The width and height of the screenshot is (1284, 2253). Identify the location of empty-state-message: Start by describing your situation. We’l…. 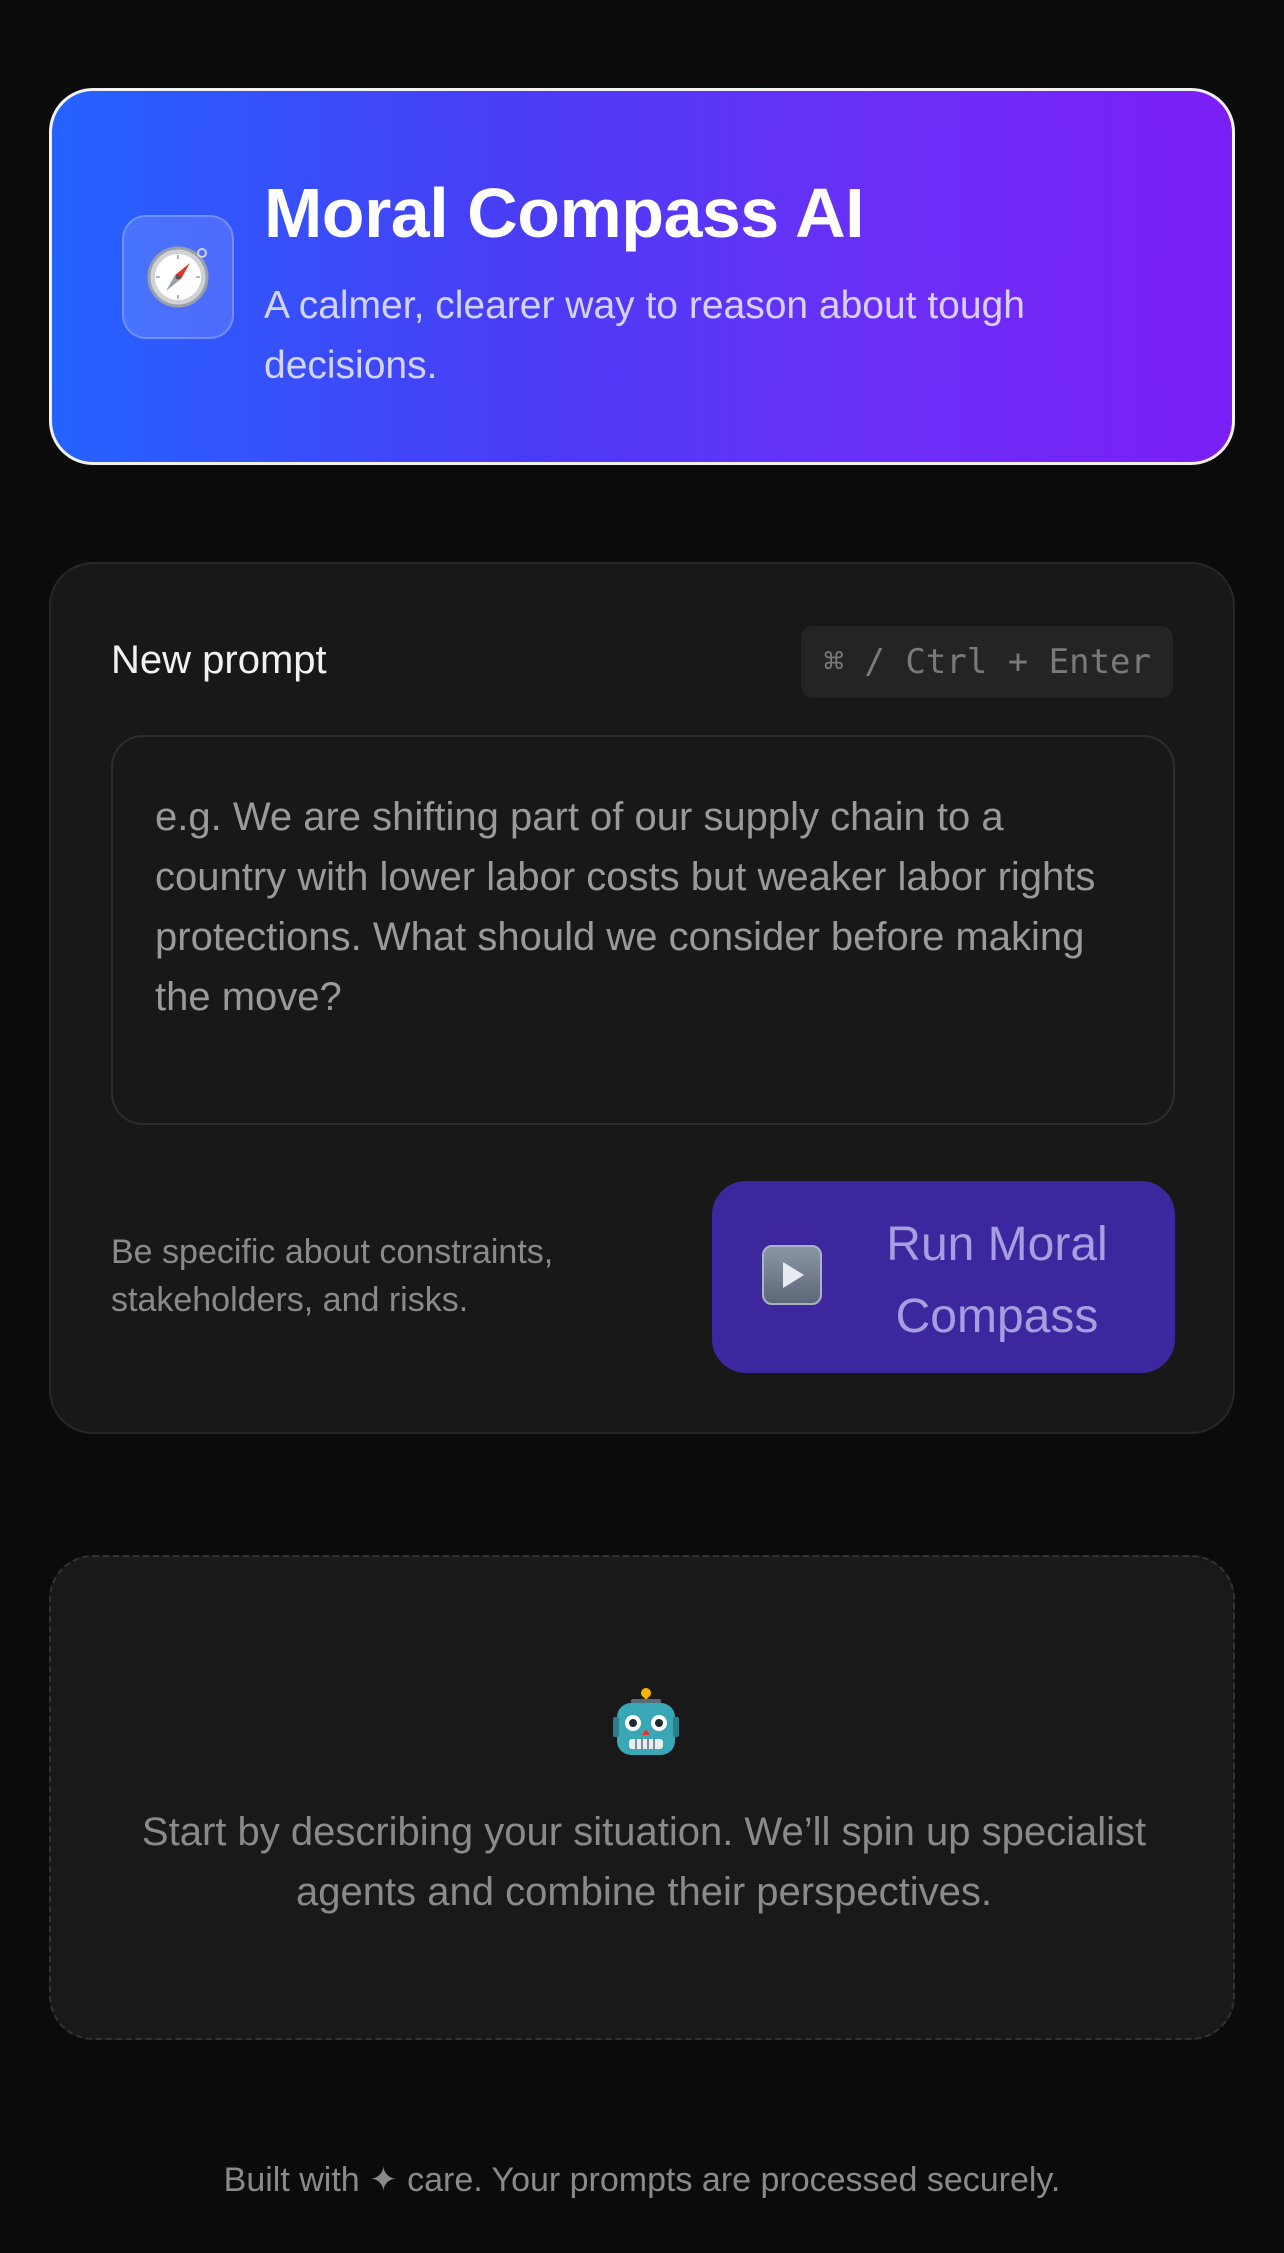
(644, 1862).